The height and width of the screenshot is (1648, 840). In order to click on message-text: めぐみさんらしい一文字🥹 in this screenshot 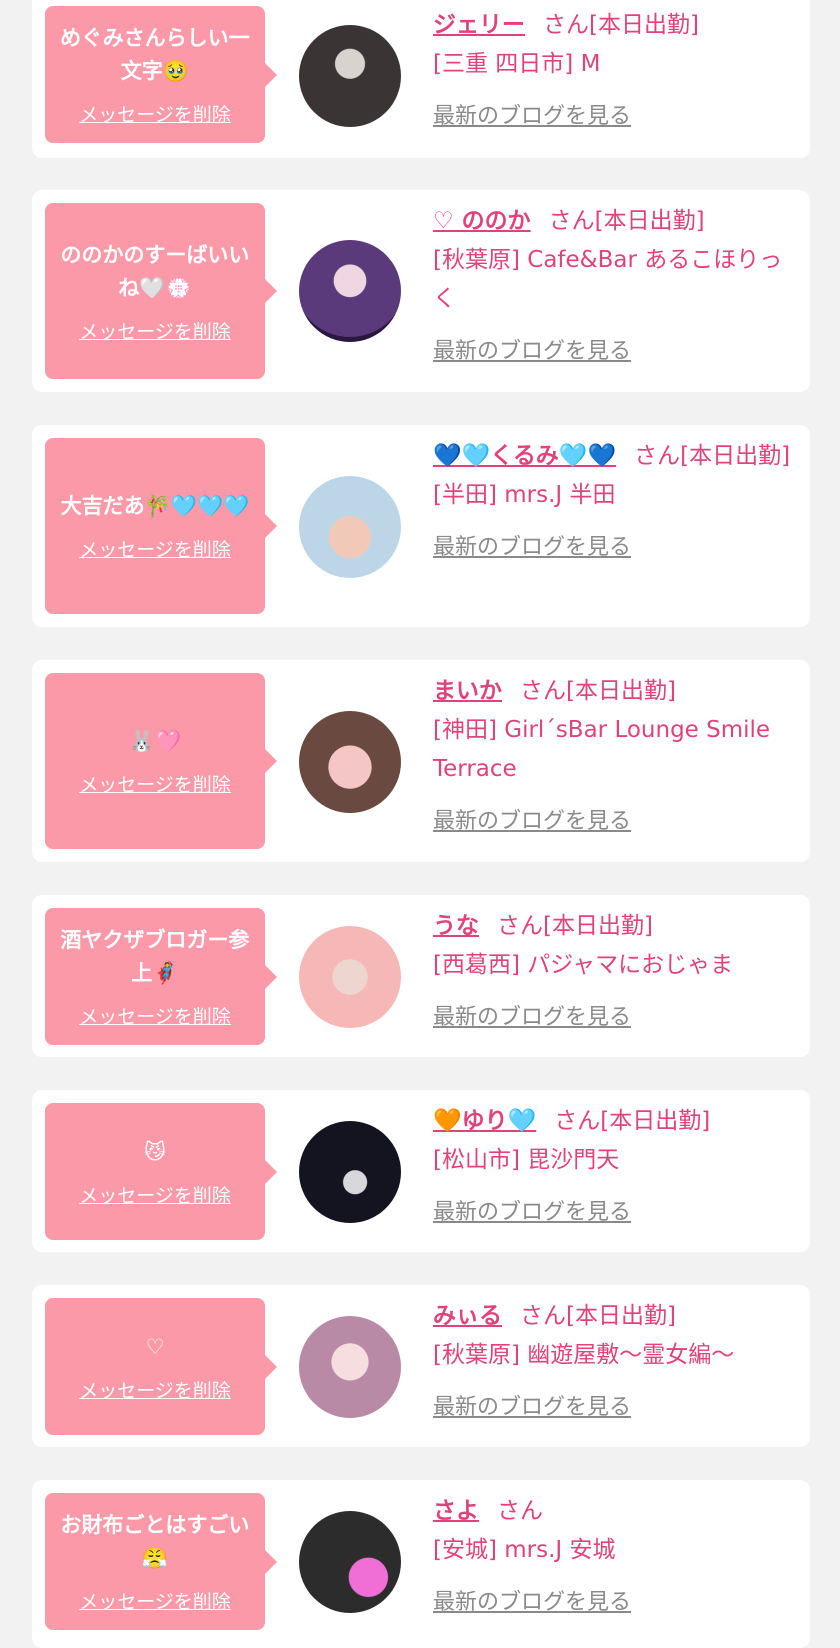, I will do `click(155, 54)`.